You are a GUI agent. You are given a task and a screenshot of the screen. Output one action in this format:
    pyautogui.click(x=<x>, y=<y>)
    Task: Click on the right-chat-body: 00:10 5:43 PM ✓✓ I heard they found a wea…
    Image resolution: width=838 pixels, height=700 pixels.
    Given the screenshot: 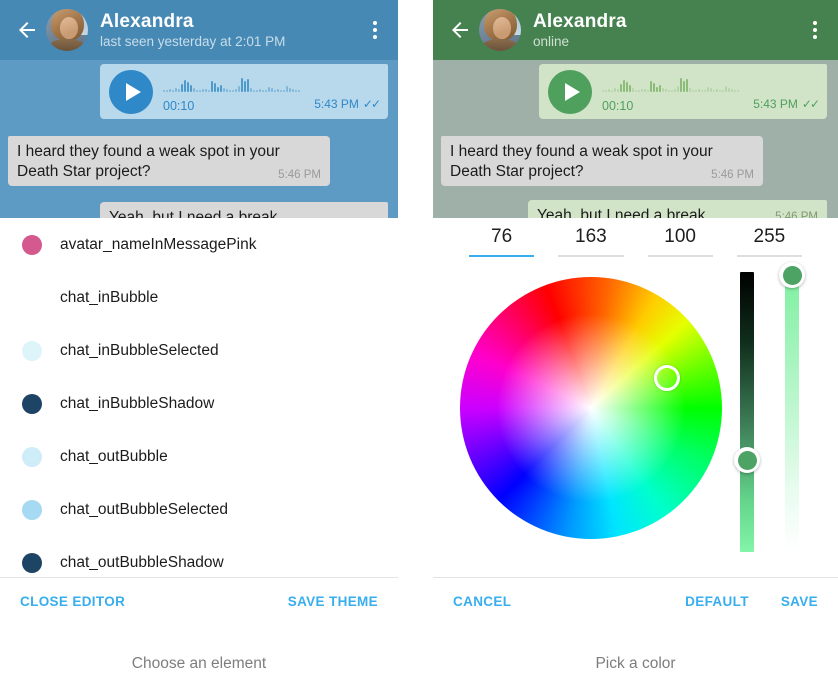 What is the action you would take?
    pyautogui.click(x=635, y=139)
    